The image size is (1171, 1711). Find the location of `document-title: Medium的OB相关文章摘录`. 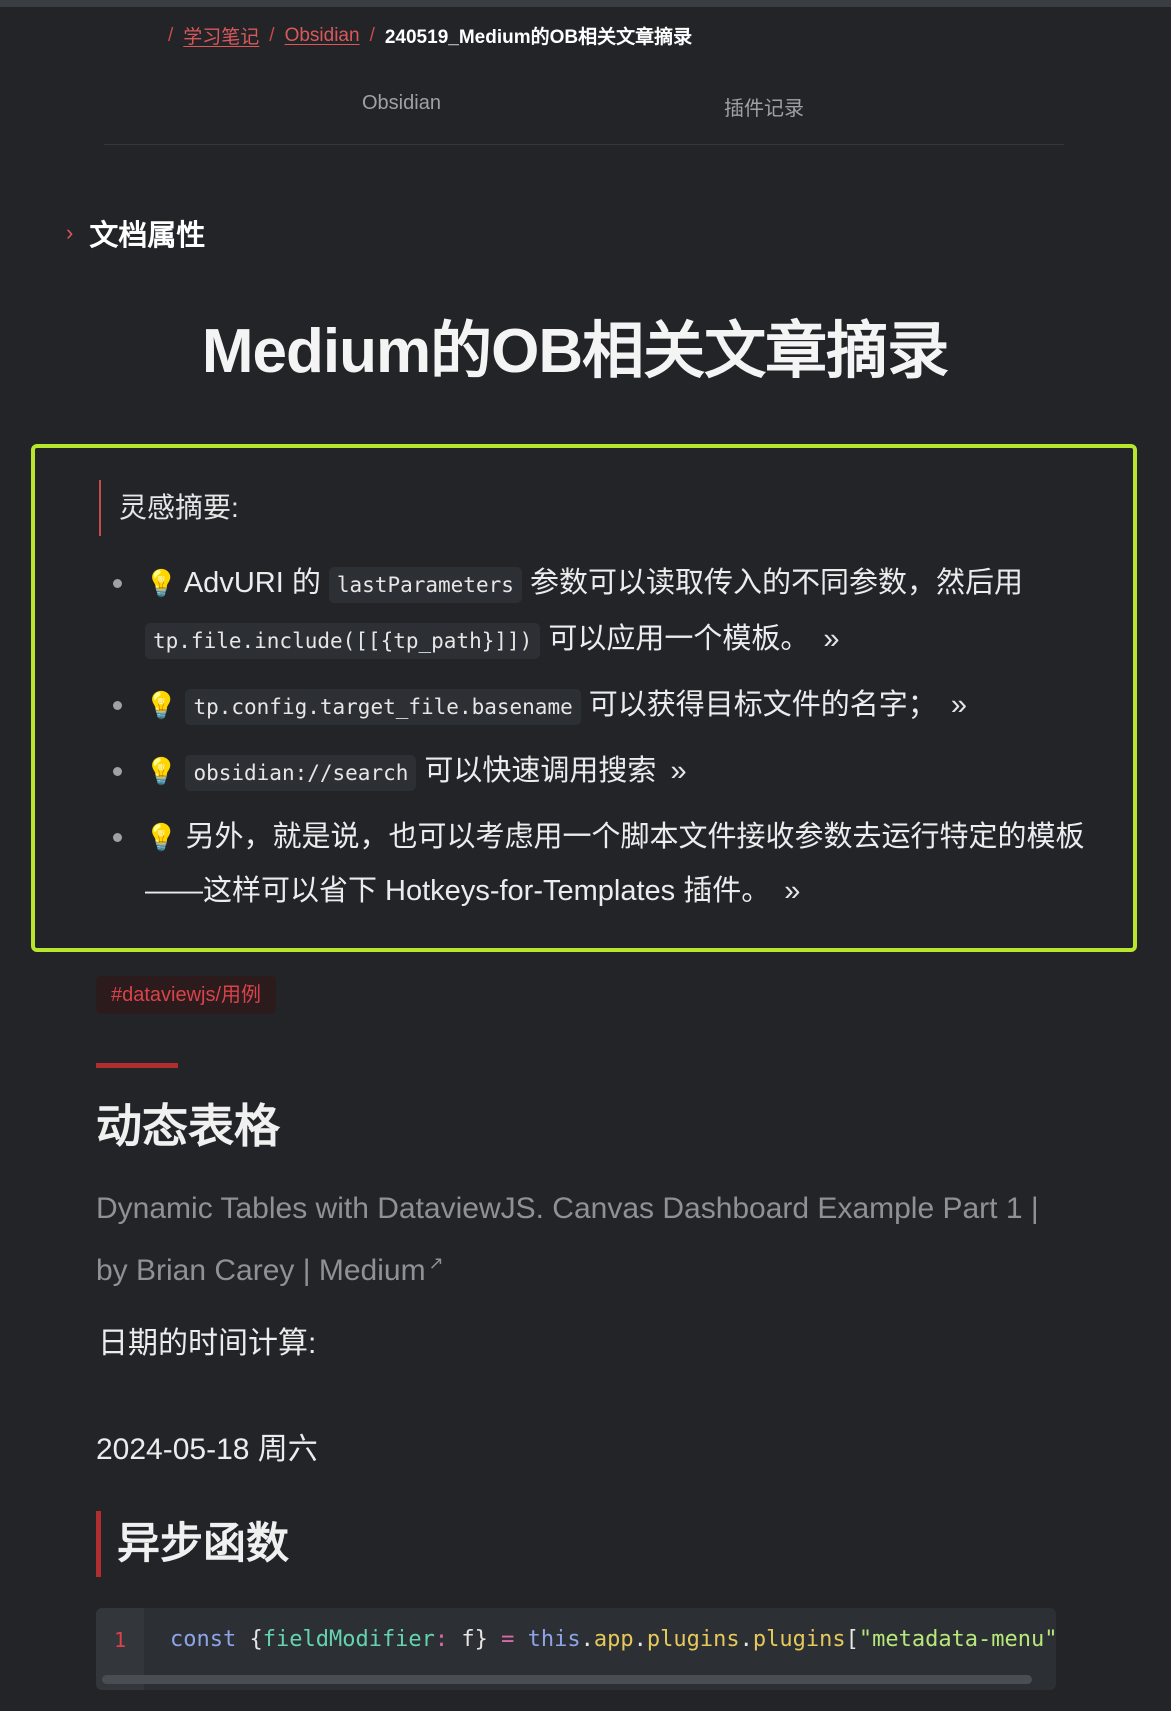

document-title: Medium的OB相关文章摘录 is located at coordinates (575, 351).